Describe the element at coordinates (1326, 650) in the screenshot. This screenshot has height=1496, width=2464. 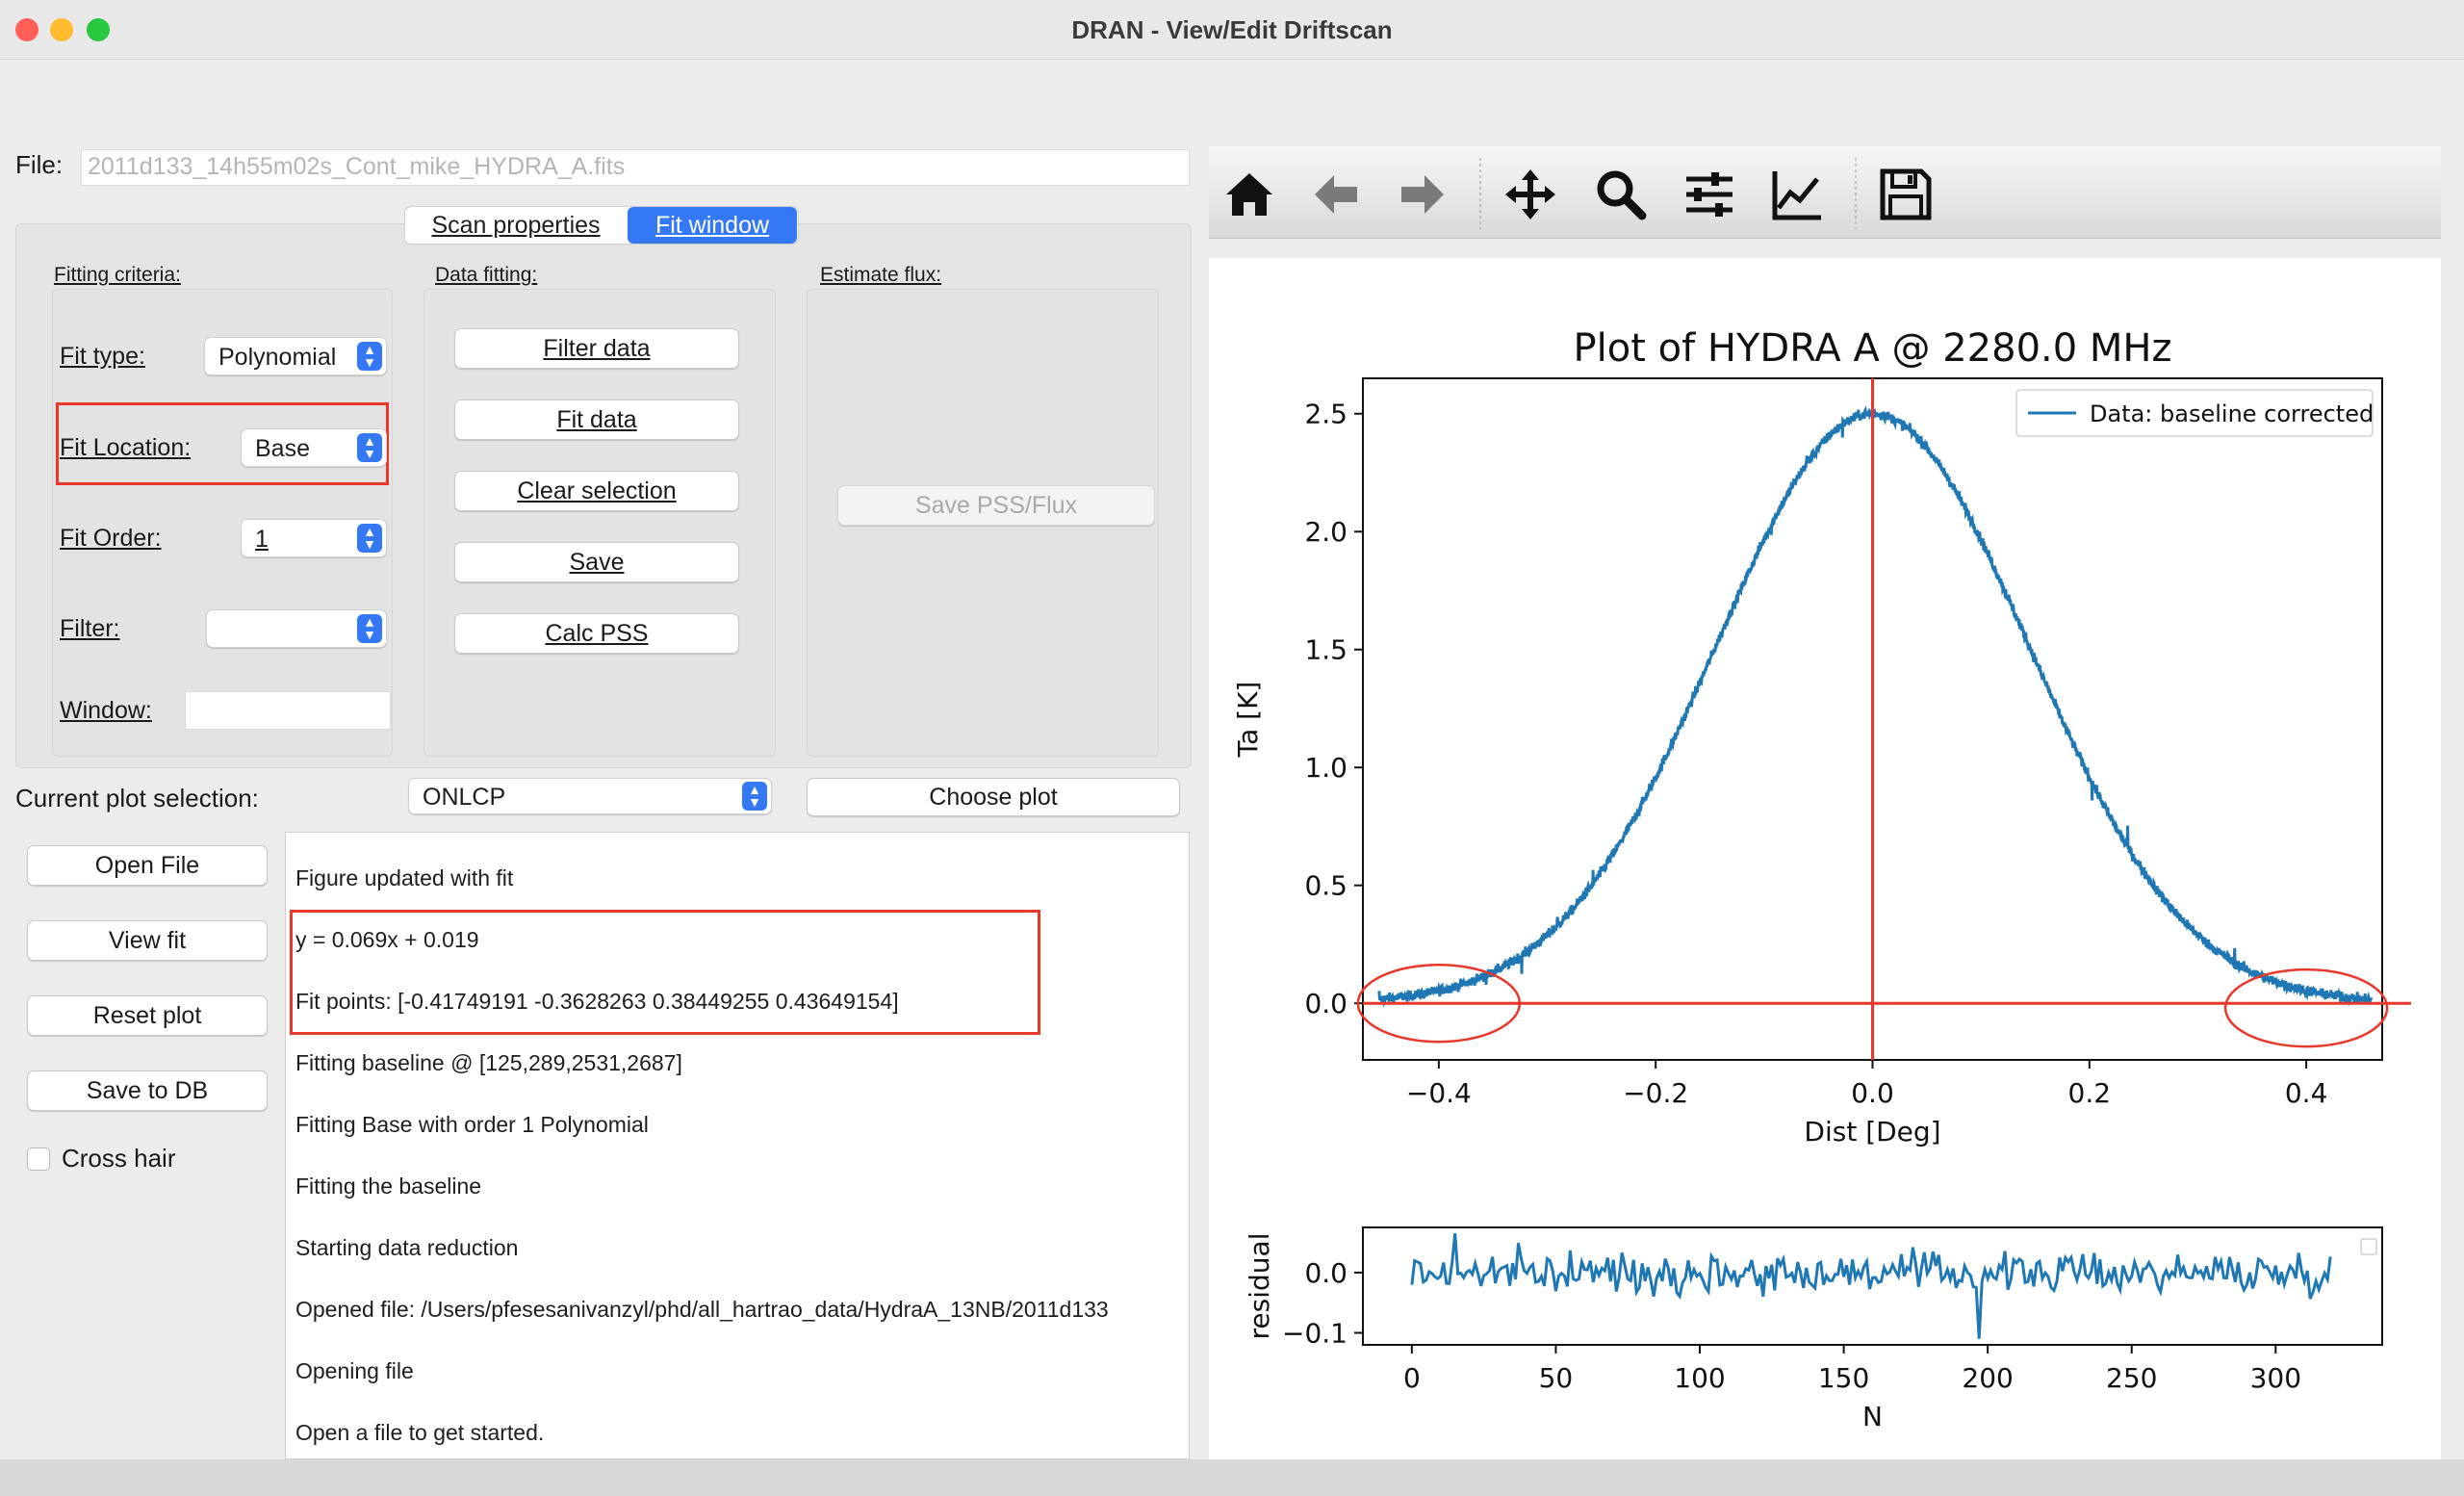
I see `y-tick-label: 1.5` at that location.